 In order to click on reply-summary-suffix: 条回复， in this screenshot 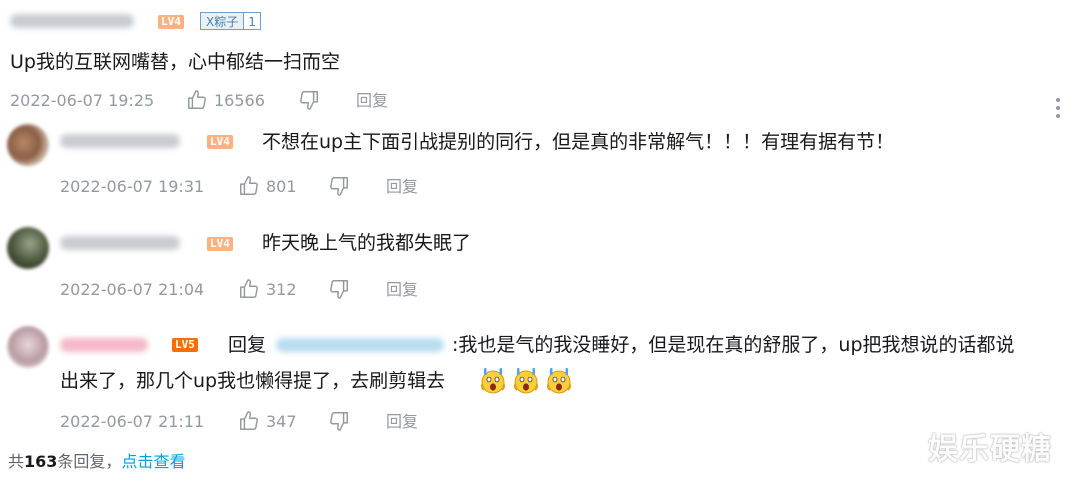, I will do `click(89, 461)`.